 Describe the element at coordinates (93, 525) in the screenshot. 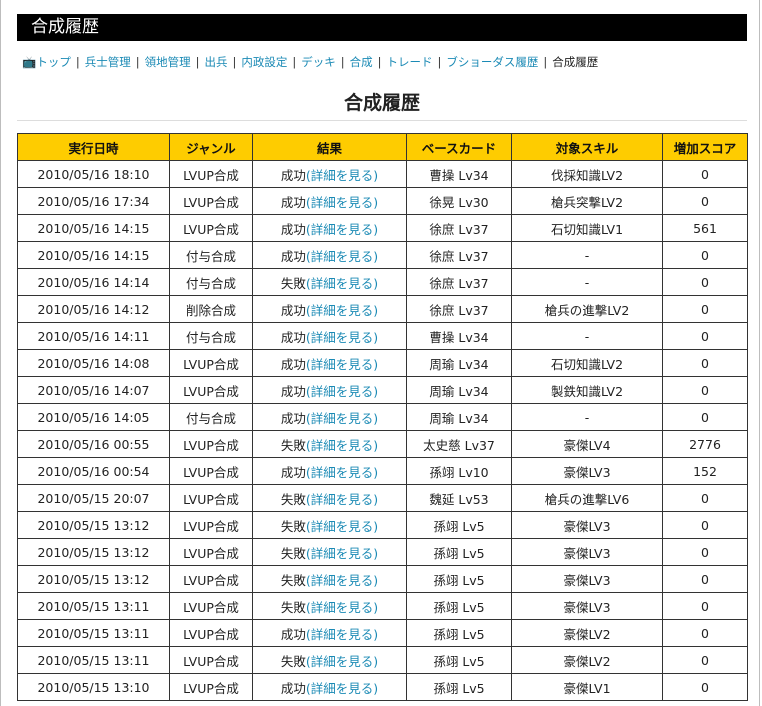

I see `cell-datetime: 2010/05/15 13:12` at that location.